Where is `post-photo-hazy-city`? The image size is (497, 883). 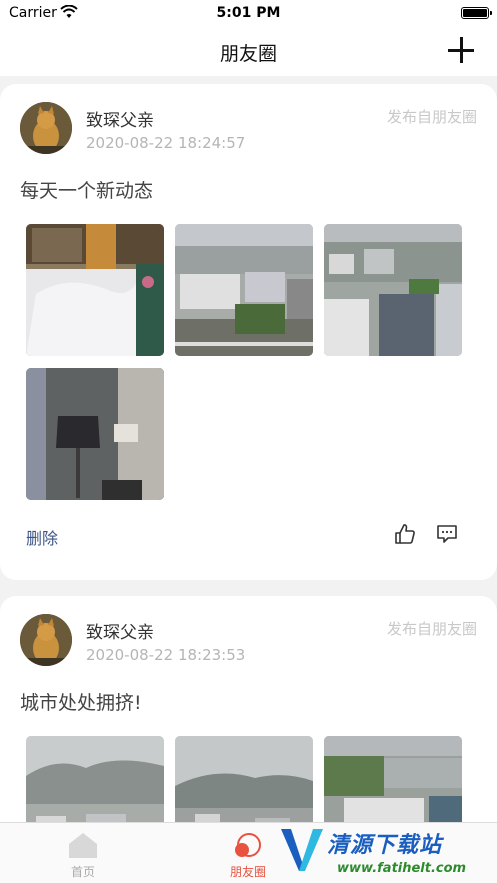
post-photo-hazy-city is located at coordinates (244, 779).